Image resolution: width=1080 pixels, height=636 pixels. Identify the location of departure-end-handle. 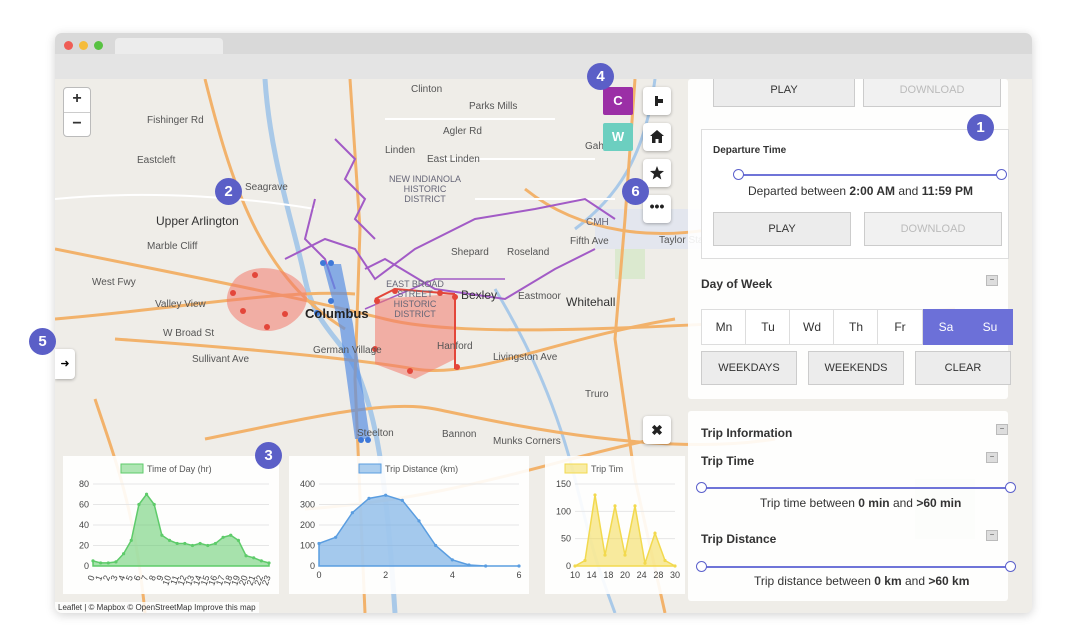
(1001, 174).